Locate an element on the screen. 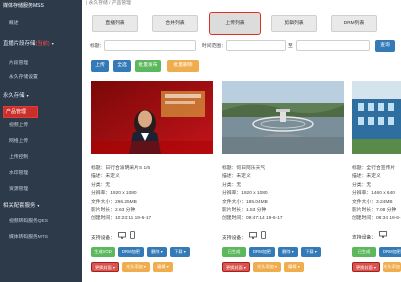  batch-delete-button: 批量删除 is located at coordinates (183, 66).